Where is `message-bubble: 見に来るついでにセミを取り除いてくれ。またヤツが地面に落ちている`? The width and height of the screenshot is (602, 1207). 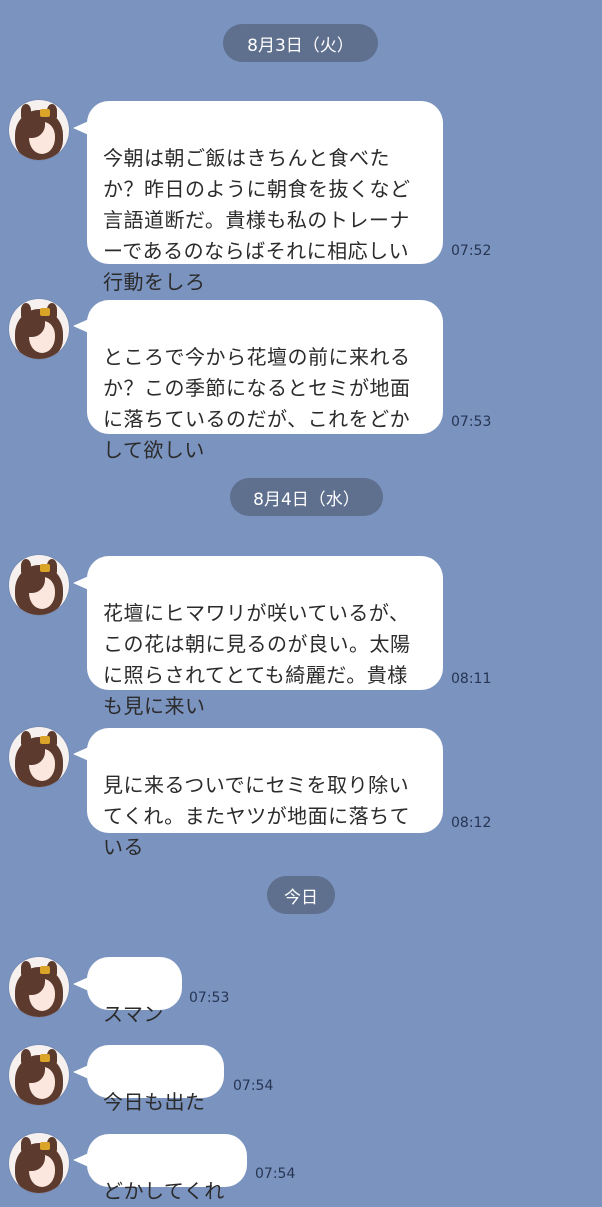
message-bubble: 見に来るついでにセミを取り除いてくれ。またヤツが地面に落ちている is located at coordinates (265, 793).